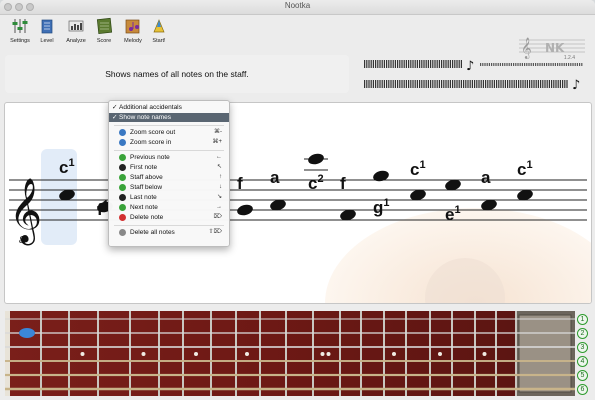  What do you see at coordinates (27, 333) in the screenshot?
I see `finger-position-mark` at bounding box center [27, 333].